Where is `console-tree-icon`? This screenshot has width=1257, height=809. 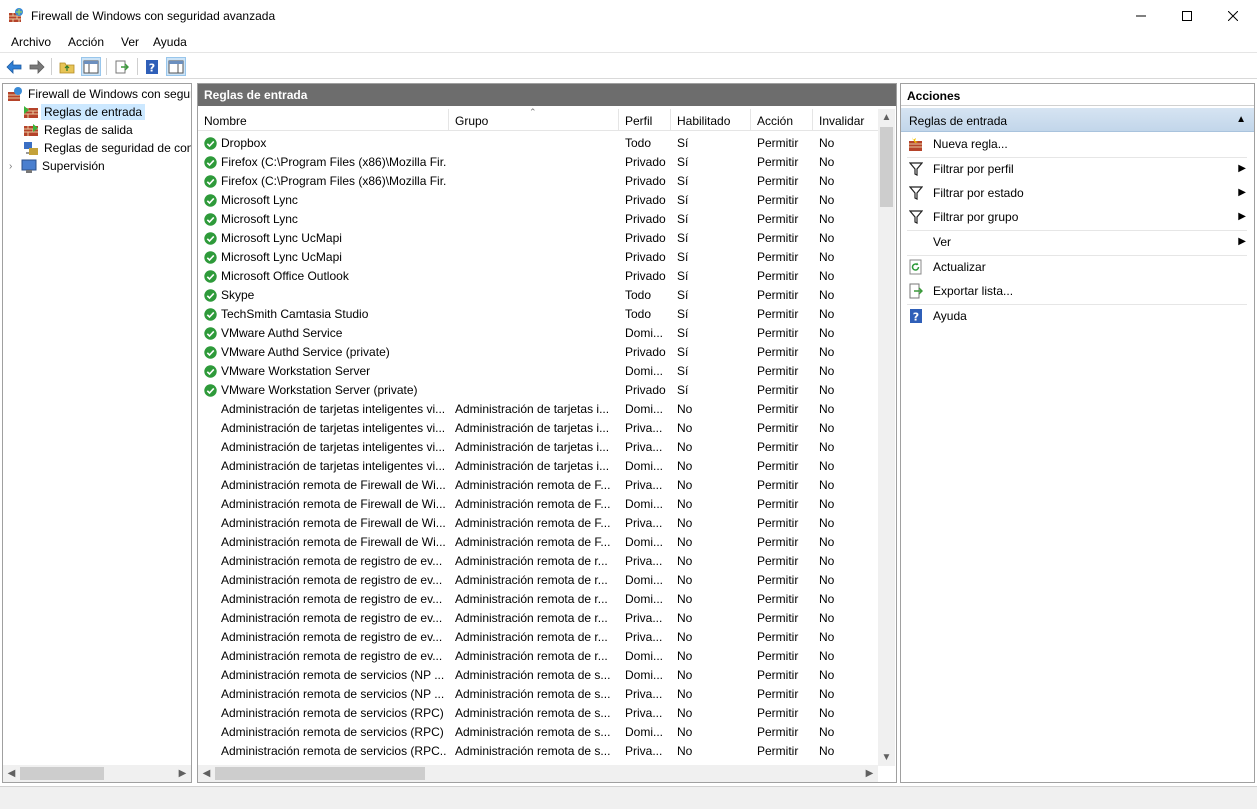
console-tree-icon is located at coordinates (91, 66).